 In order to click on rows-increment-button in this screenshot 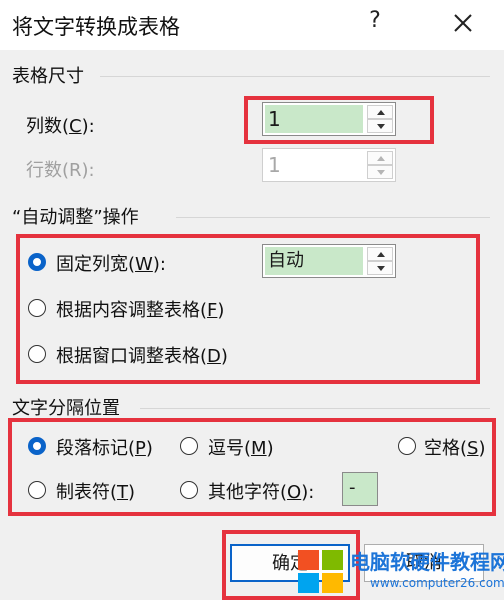, I will do `click(380, 158)`.